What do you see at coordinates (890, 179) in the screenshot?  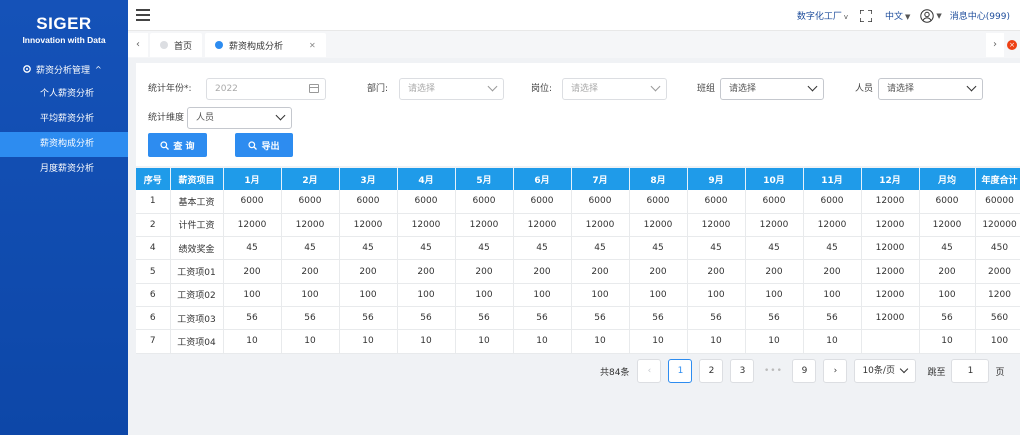 I see `column-header: 12月` at bounding box center [890, 179].